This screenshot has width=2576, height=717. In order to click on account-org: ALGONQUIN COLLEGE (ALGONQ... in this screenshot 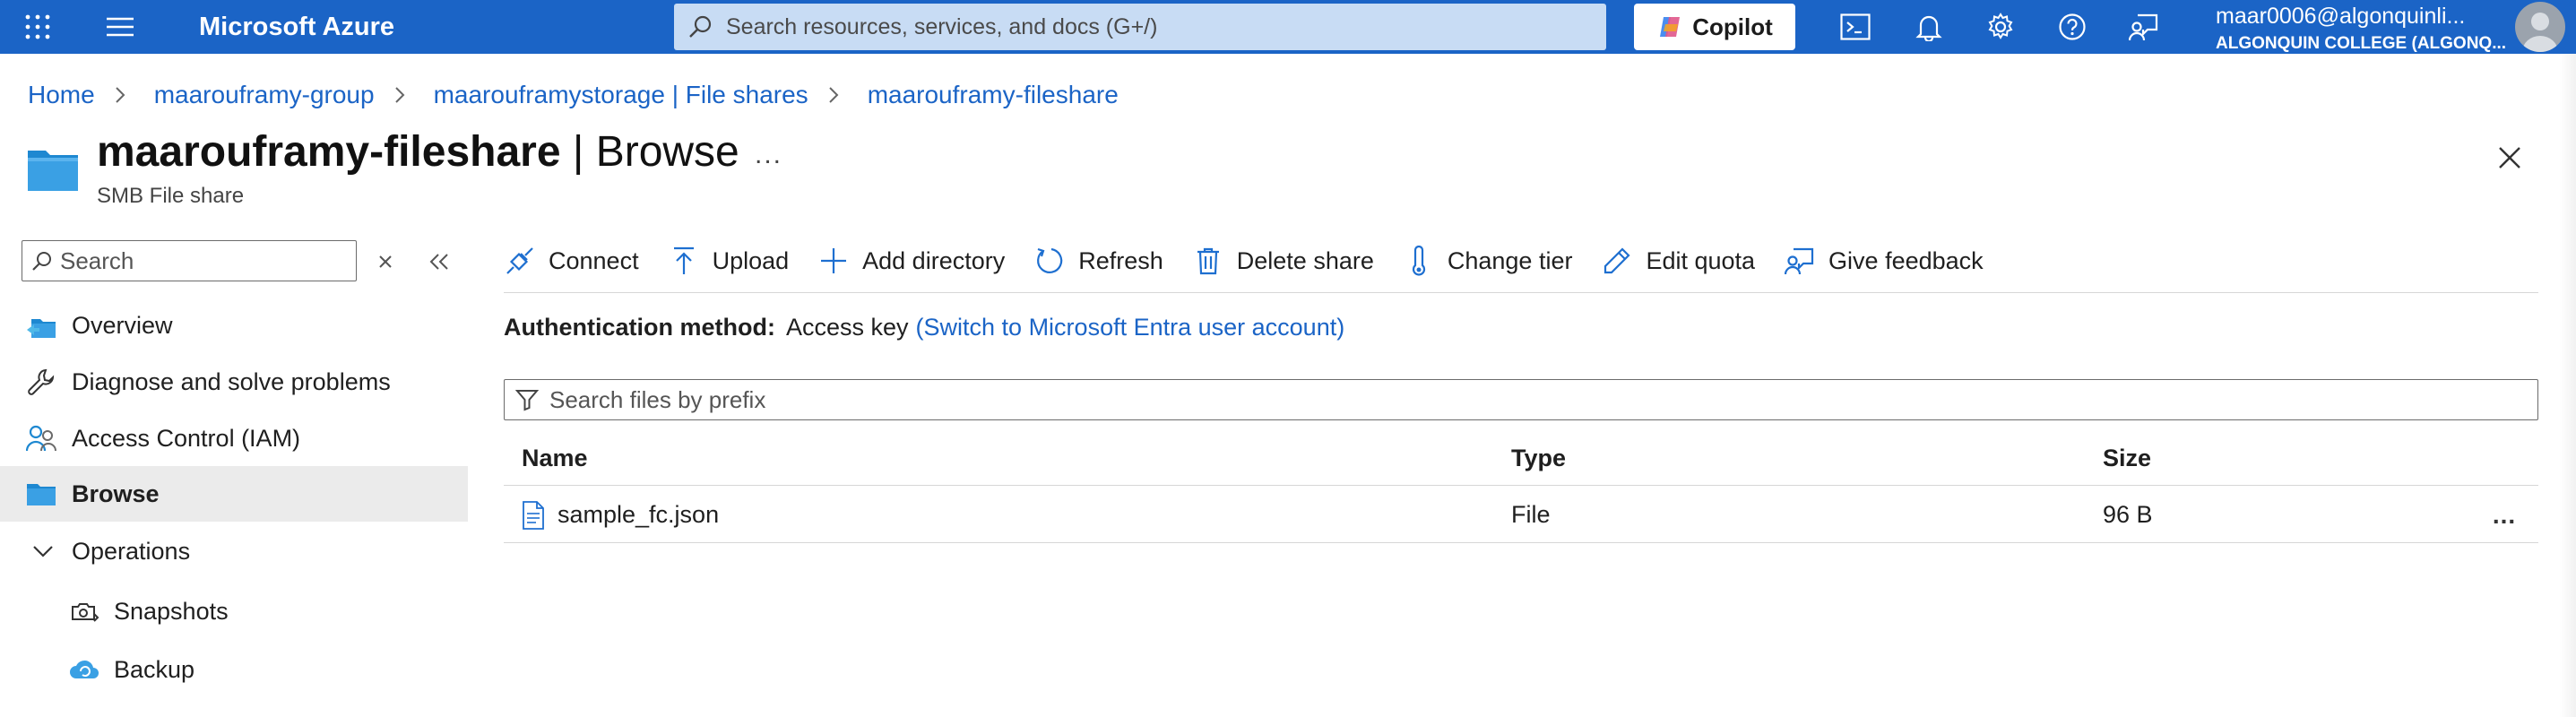, I will do `click(2361, 43)`.